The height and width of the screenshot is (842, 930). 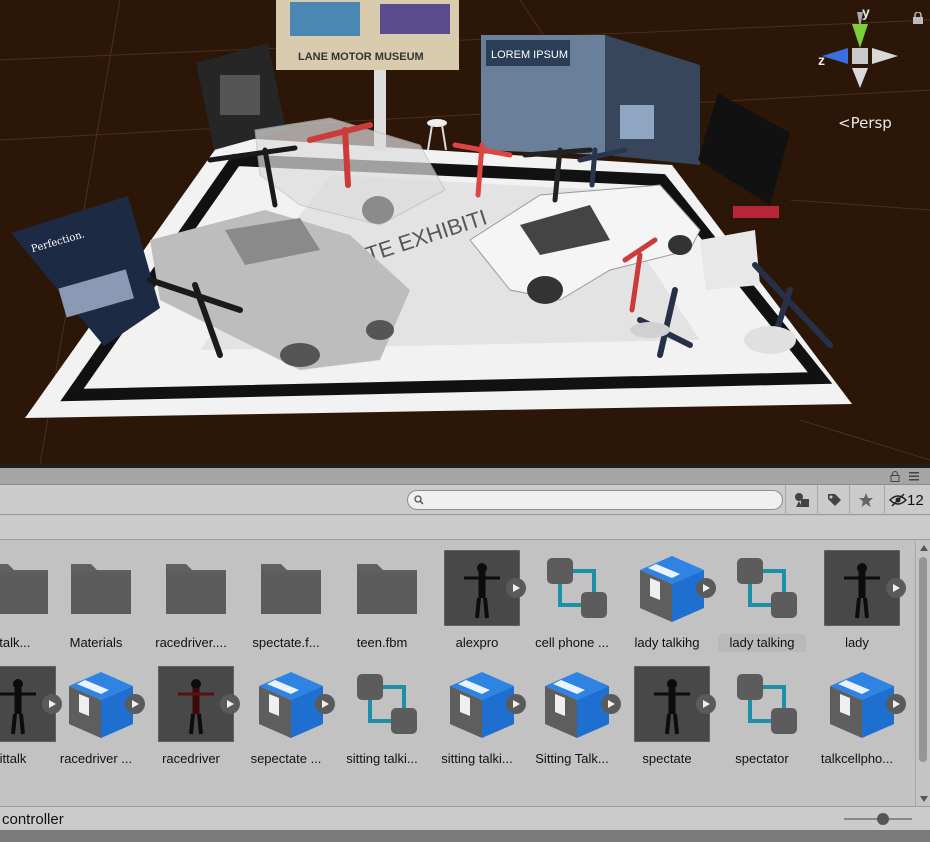 What do you see at coordinates (744, 149) in the screenshot?
I see `tv-screen` at bounding box center [744, 149].